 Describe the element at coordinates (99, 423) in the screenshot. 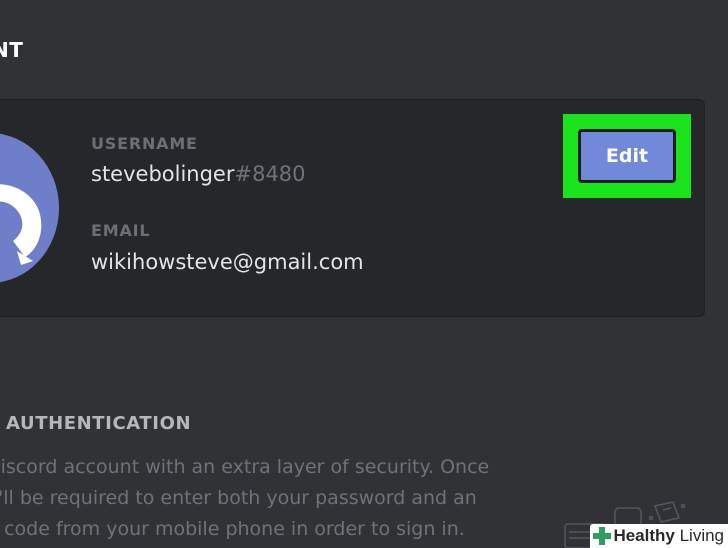

I see `two-factor-title: AUTHENTICATION` at that location.